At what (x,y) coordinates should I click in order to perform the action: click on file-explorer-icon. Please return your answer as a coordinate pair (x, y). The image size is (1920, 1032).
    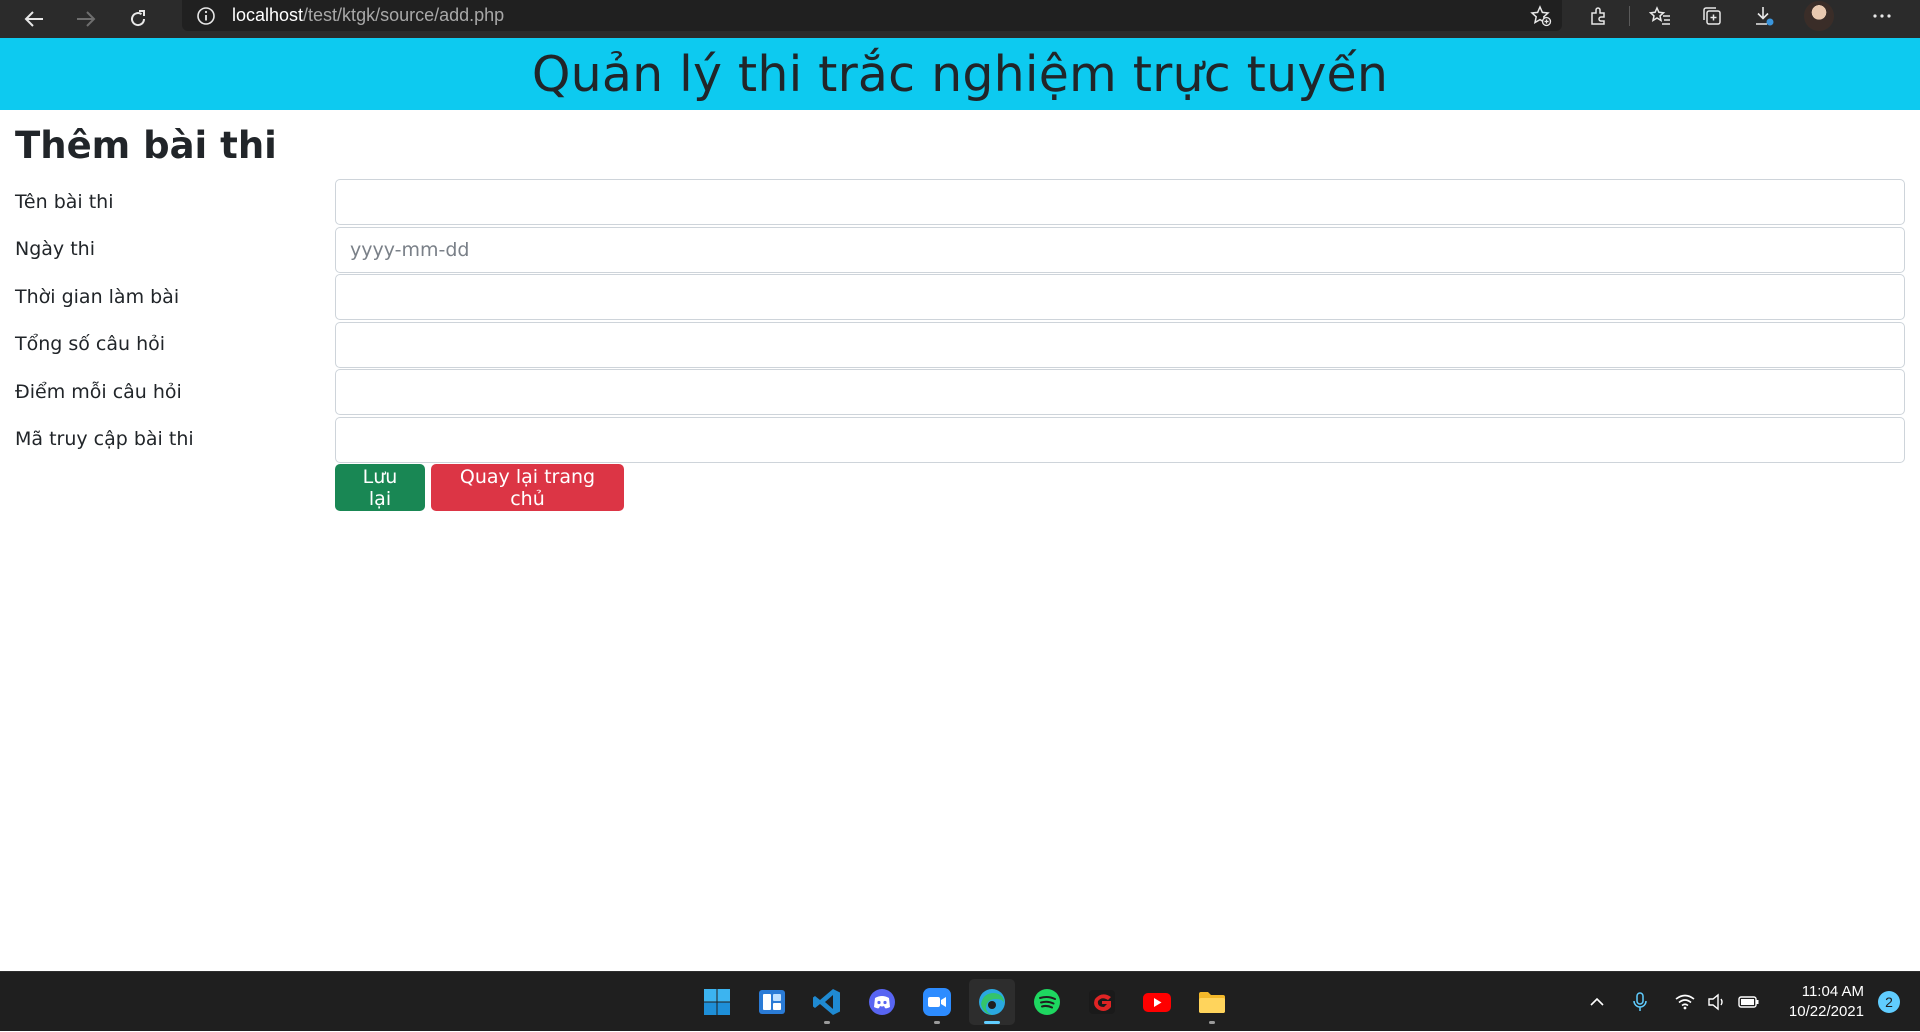
    Looking at the image, I should click on (1212, 1002).